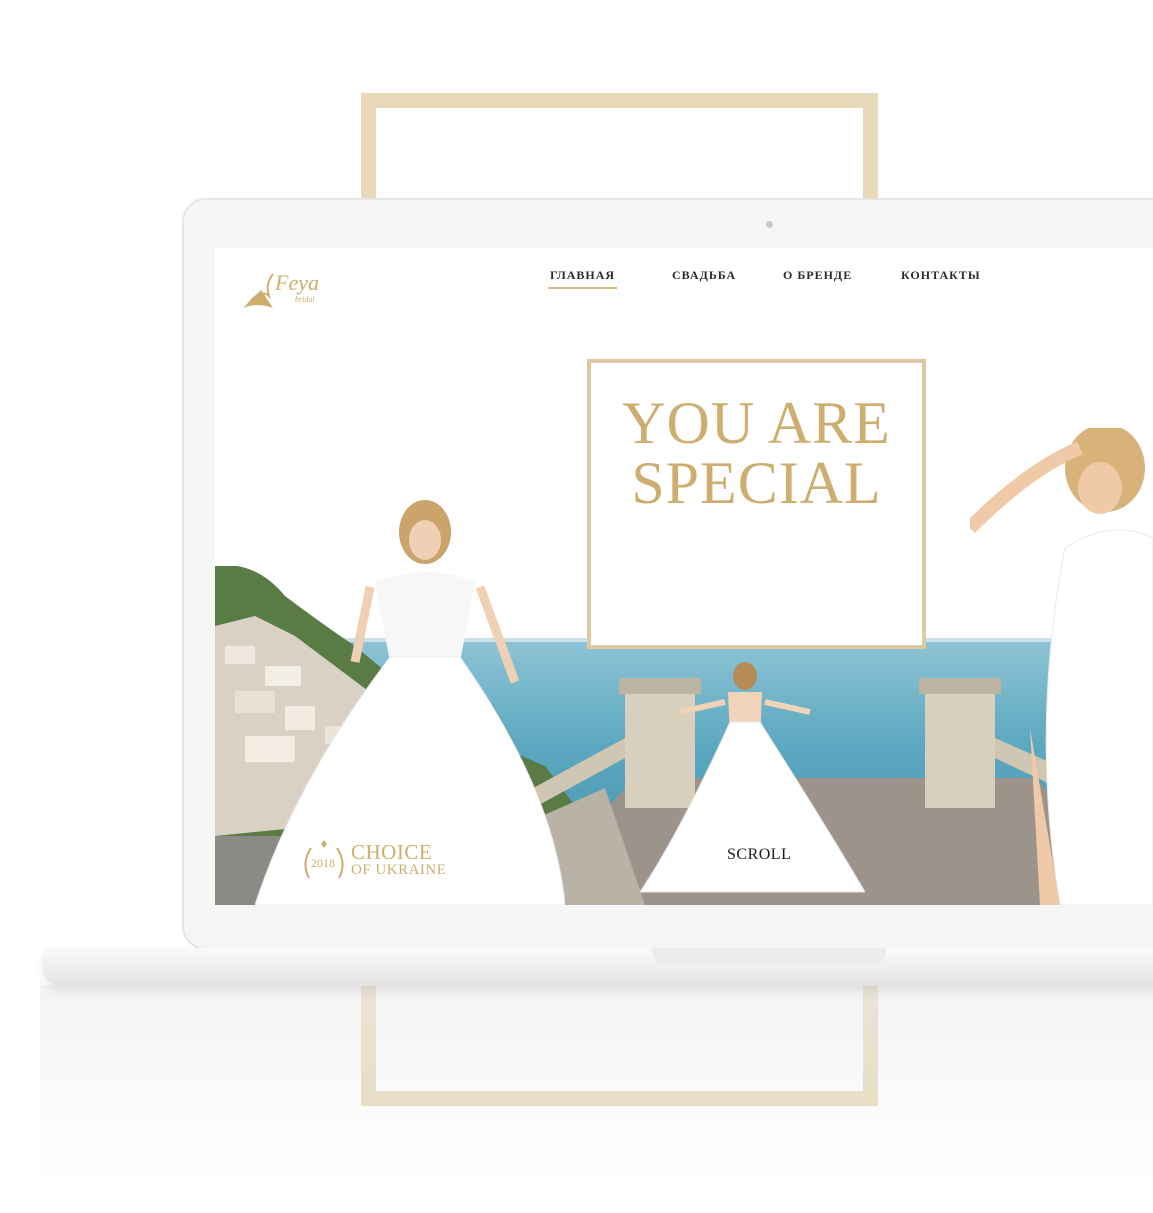  What do you see at coordinates (296, 282) in the screenshot?
I see `logo-text: Feya` at bounding box center [296, 282].